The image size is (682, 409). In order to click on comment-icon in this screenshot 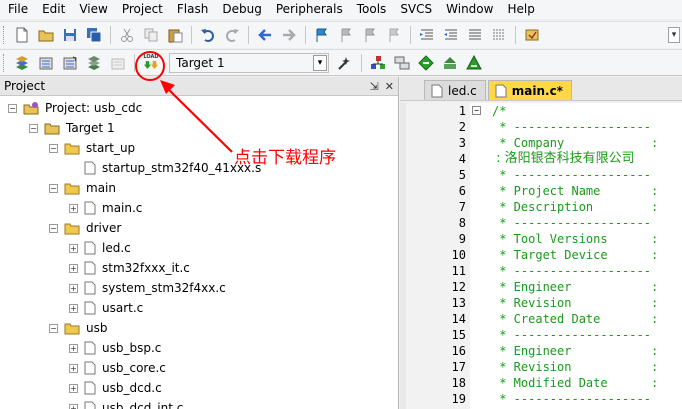, I will do `click(475, 35)`.